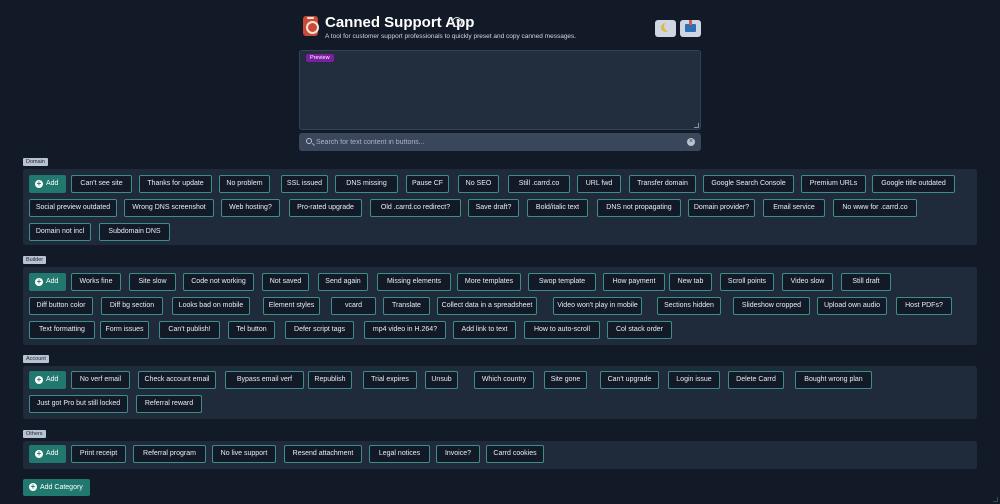 This screenshot has height=504, width=1000. I want to click on canned-button: Not saved, so click(285, 282).